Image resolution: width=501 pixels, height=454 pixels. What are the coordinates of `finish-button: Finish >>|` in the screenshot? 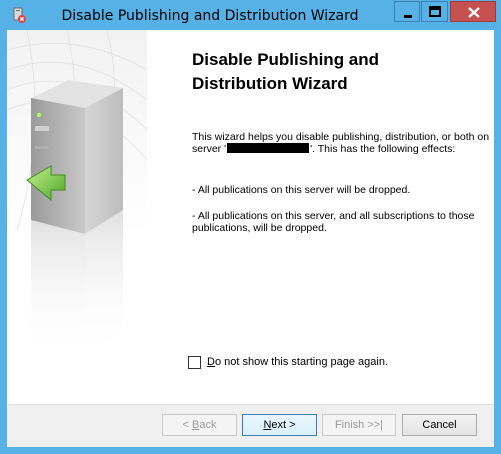 It's located at (359, 425).